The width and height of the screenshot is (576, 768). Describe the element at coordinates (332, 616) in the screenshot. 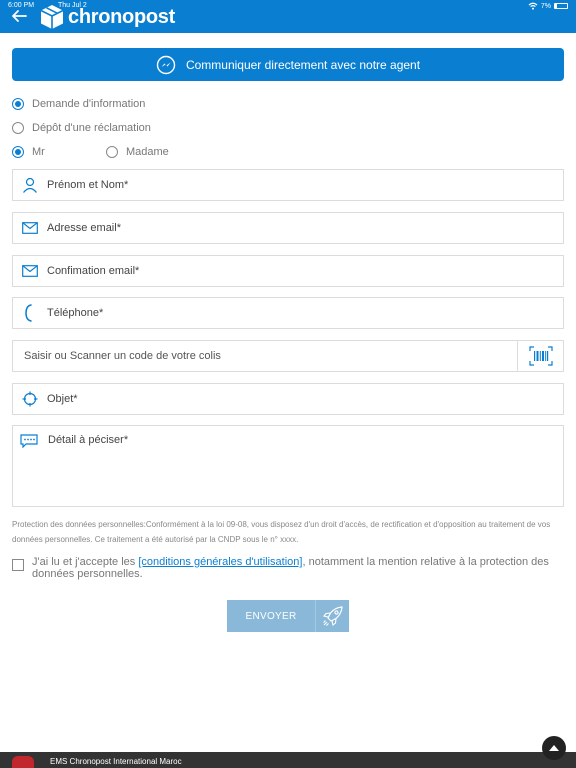

I see `rocket-icon` at that location.